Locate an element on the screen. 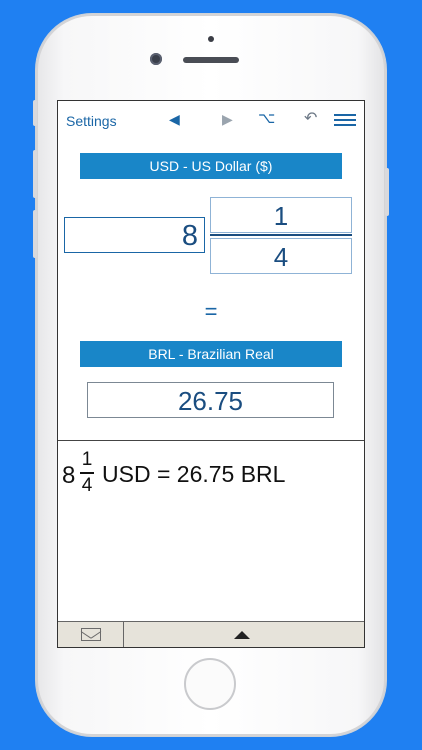 The image size is (422, 750). expression-numerator: 1 is located at coordinates (87, 459).